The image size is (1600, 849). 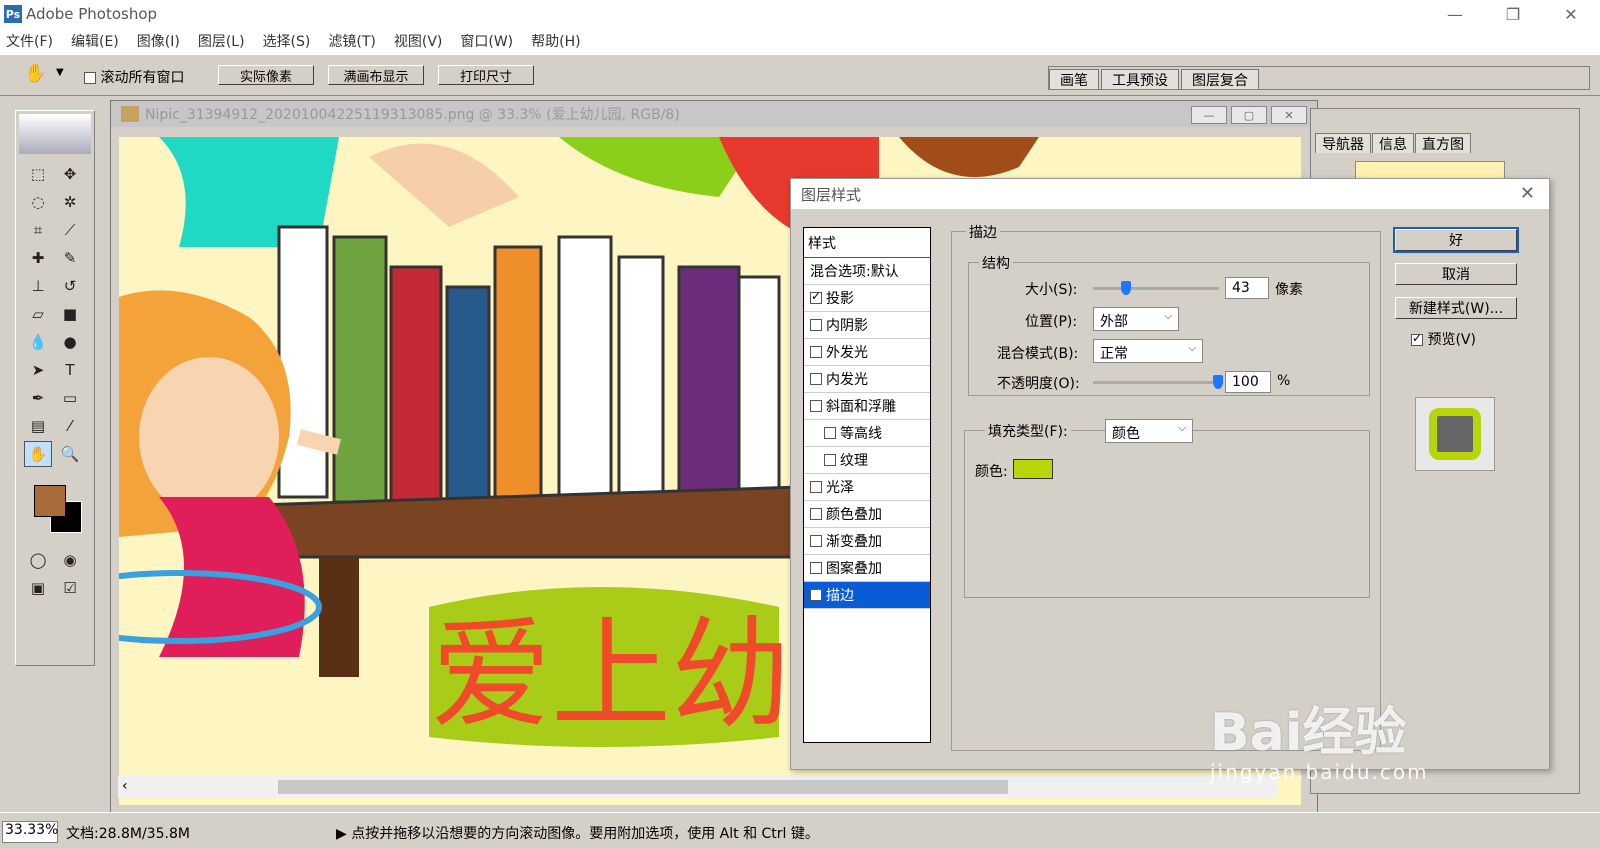 What do you see at coordinates (1218, 382) in the screenshot?
I see `opacity-slider-knob` at bounding box center [1218, 382].